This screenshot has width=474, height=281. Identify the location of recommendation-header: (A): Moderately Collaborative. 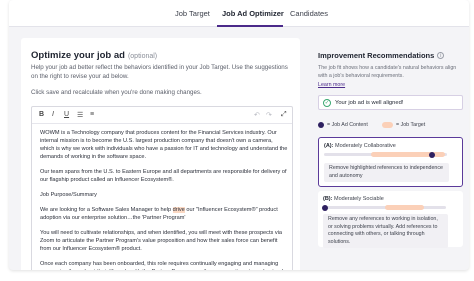
(360, 146).